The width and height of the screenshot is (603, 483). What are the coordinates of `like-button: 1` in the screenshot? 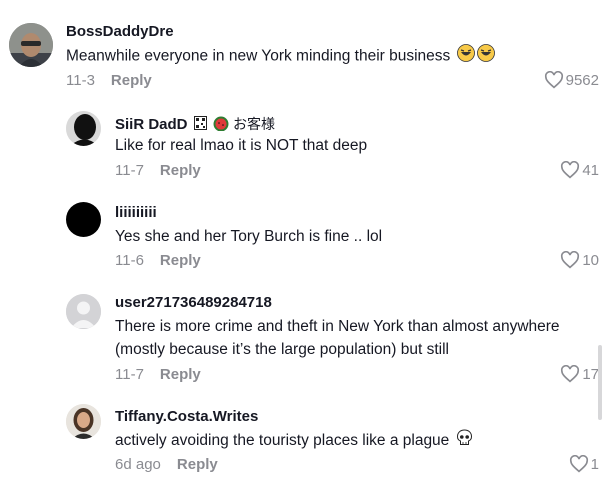 It's located at (584, 464).